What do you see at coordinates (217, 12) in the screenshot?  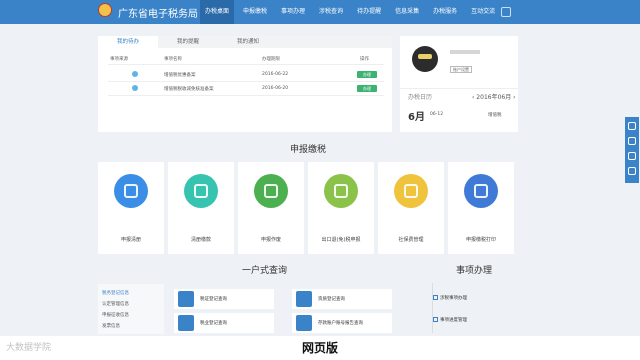 I see `nav-desktop: 办税桌面` at bounding box center [217, 12].